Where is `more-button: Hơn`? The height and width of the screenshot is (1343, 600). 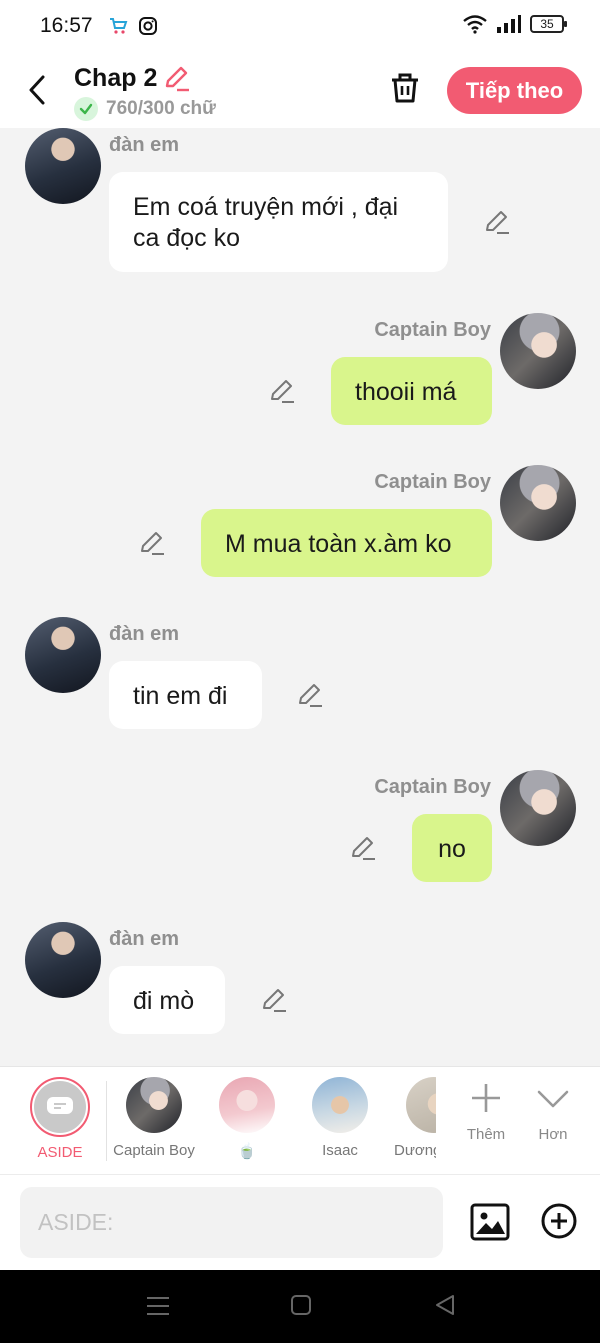 more-button: Hơn is located at coordinates (553, 1112).